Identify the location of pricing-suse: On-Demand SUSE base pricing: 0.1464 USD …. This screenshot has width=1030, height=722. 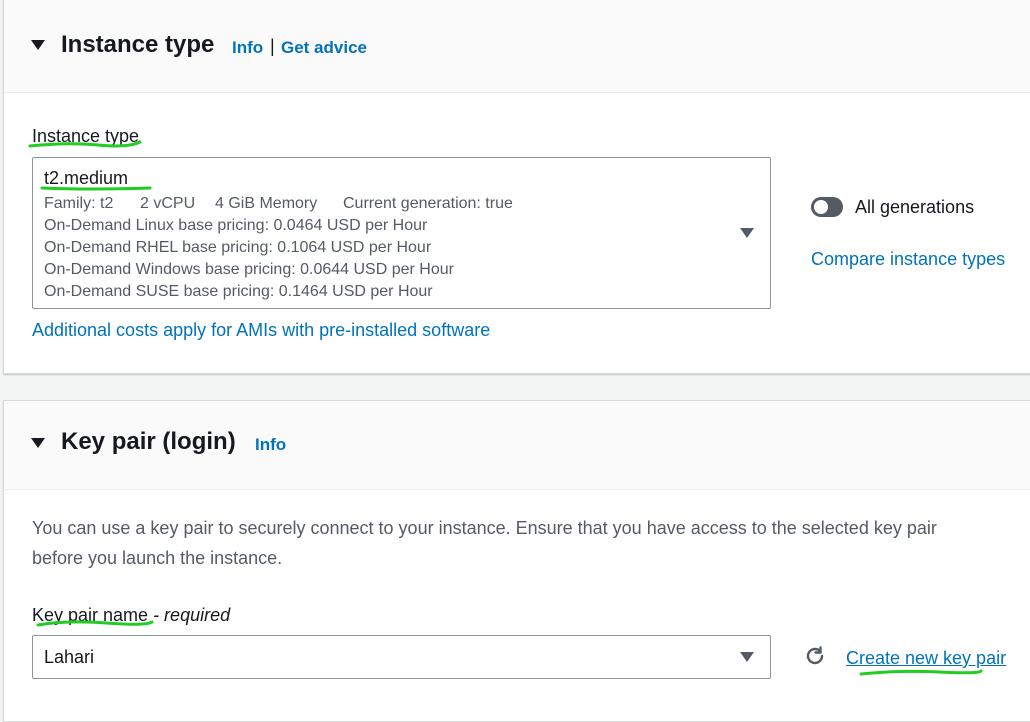
(238, 291).